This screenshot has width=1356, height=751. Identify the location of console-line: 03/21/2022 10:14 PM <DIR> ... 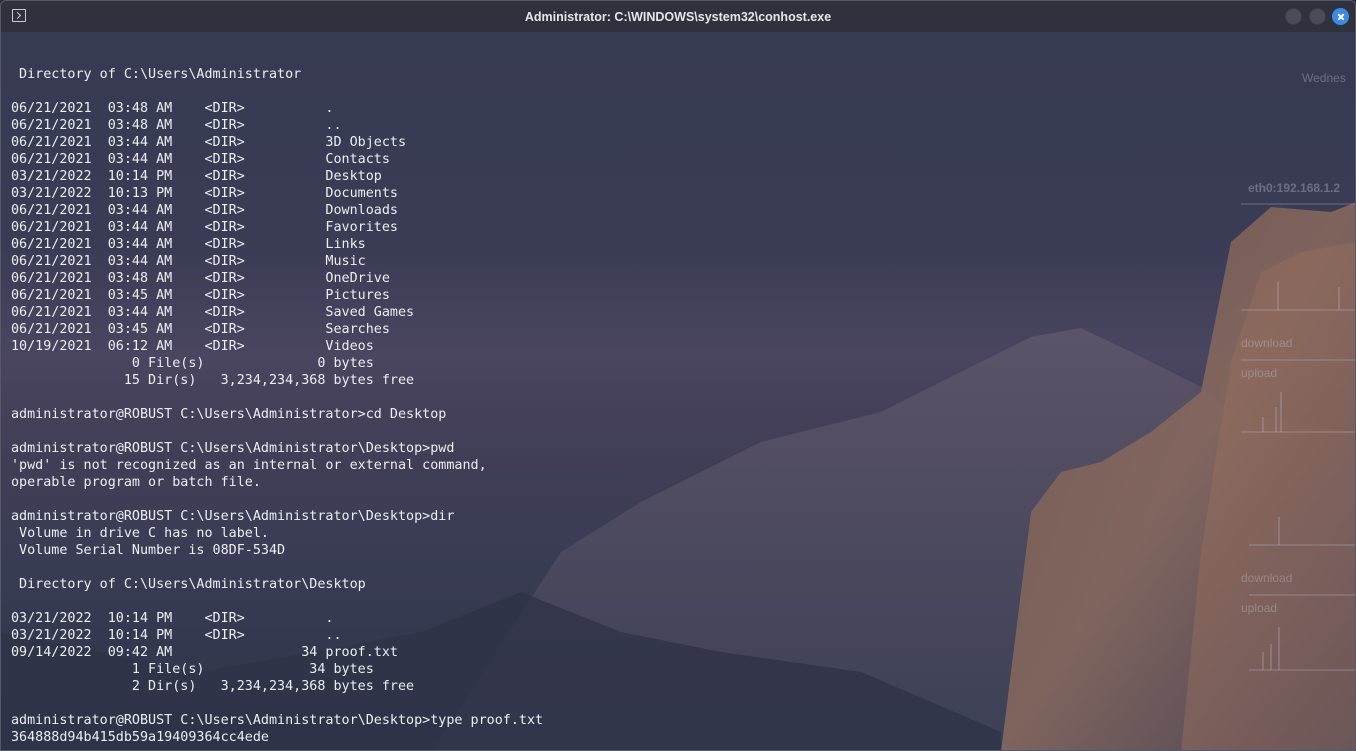
(176, 635).